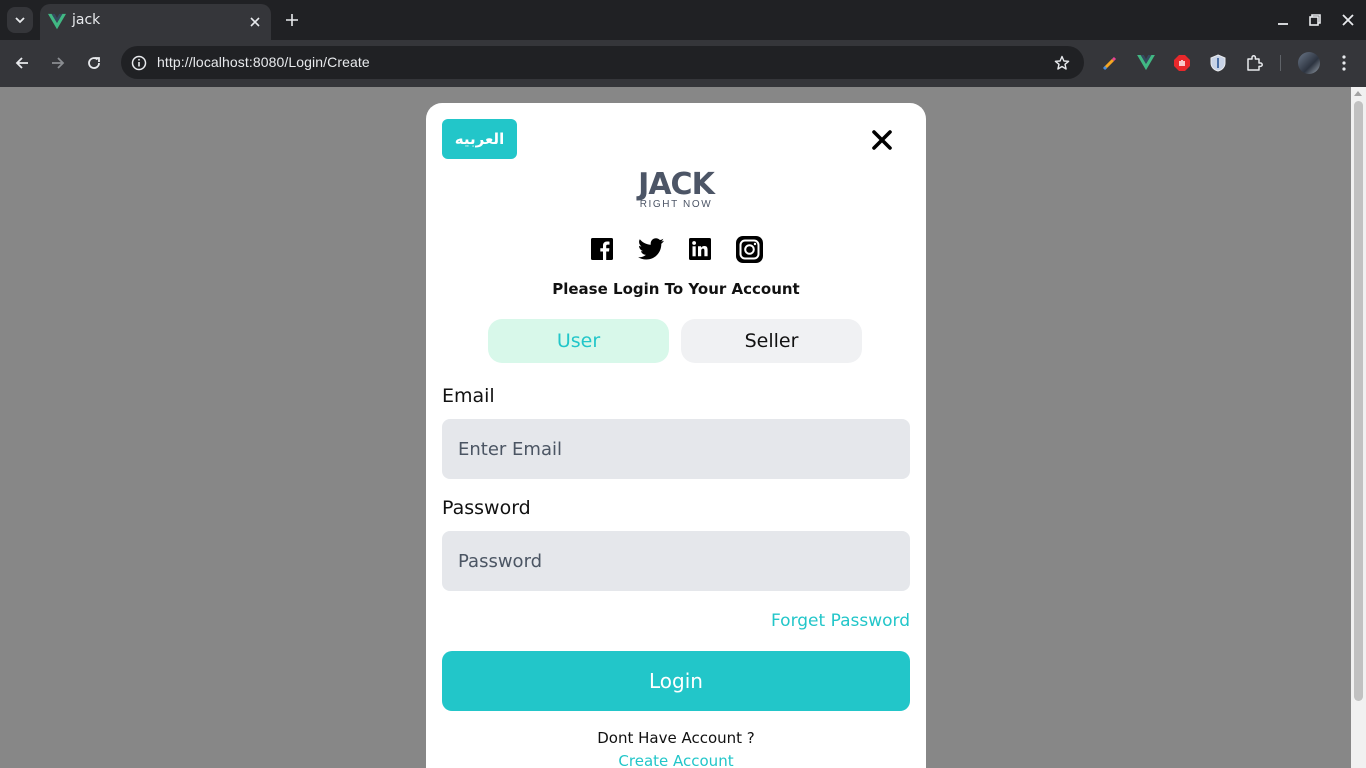 Image resolution: width=1366 pixels, height=768 pixels. I want to click on email-field, so click(676, 449).